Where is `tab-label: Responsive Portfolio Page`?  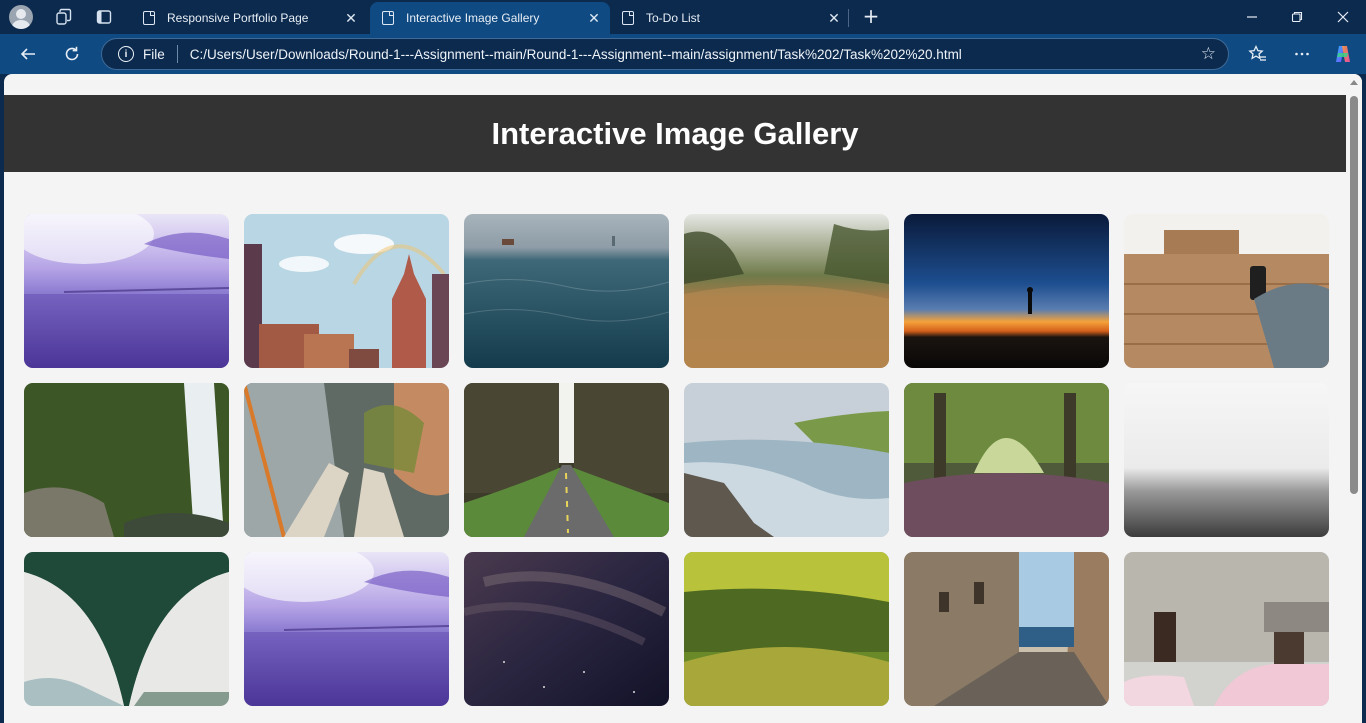
tab-label: Responsive Portfolio Page is located at coordinates (238, 18).